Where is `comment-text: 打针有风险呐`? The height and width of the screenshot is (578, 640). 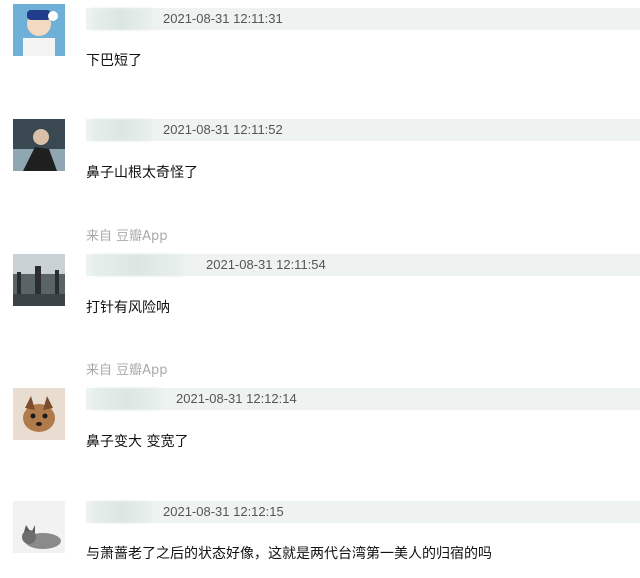
comment-text: 打针有风险呐 is located at coordinates (128, 308).